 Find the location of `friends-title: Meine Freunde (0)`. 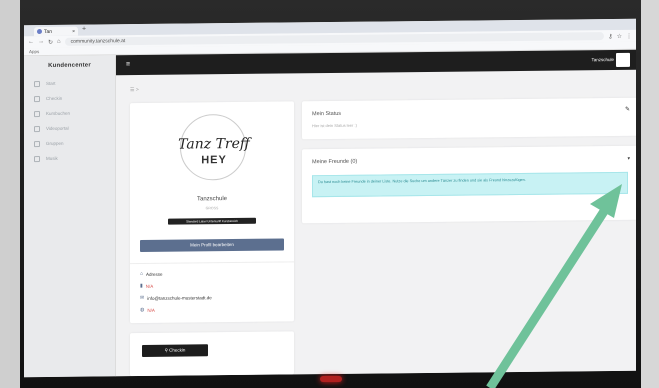

friends-title: Meine Freunde (0) is located at coordinates (335, 162).